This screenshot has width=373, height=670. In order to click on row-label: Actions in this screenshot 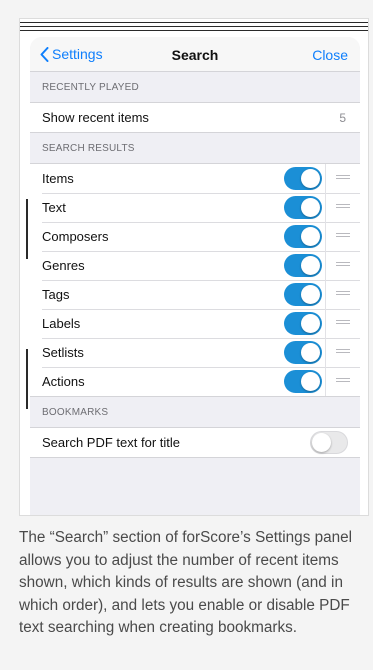, I will do `click(63, 381)`.